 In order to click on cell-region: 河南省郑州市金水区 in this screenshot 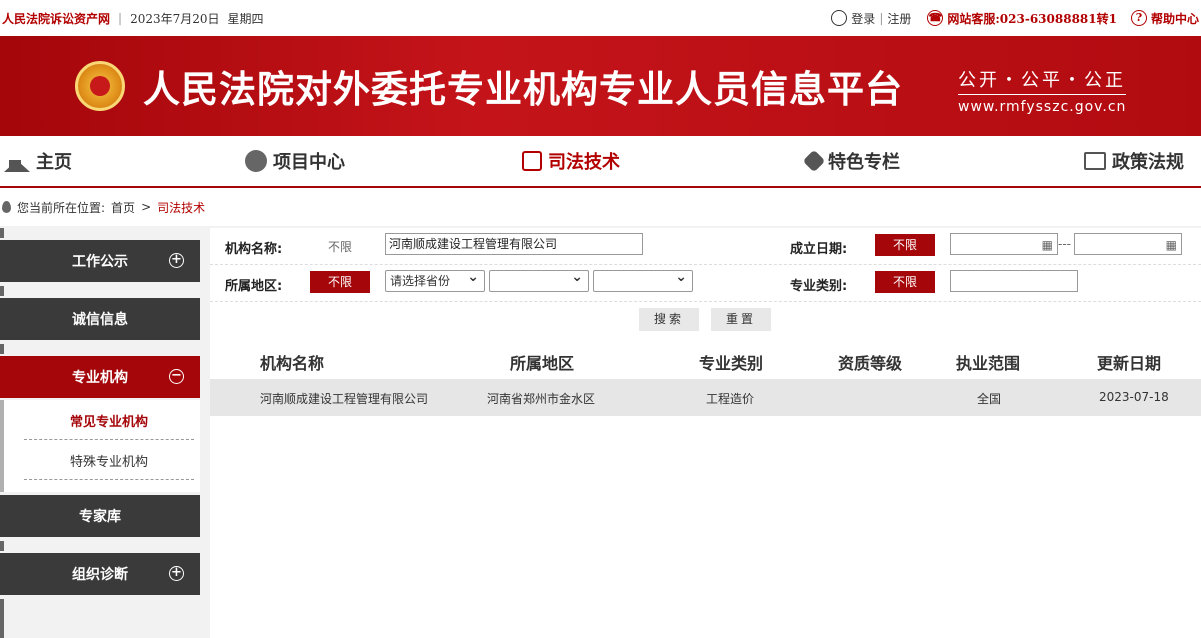, I will do `click(541, 399)`.